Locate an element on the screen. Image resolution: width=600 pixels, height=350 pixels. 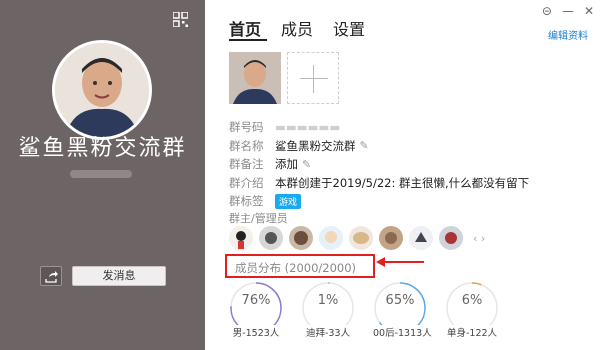
minimize-icon: — is located at coordinates (568, 11).